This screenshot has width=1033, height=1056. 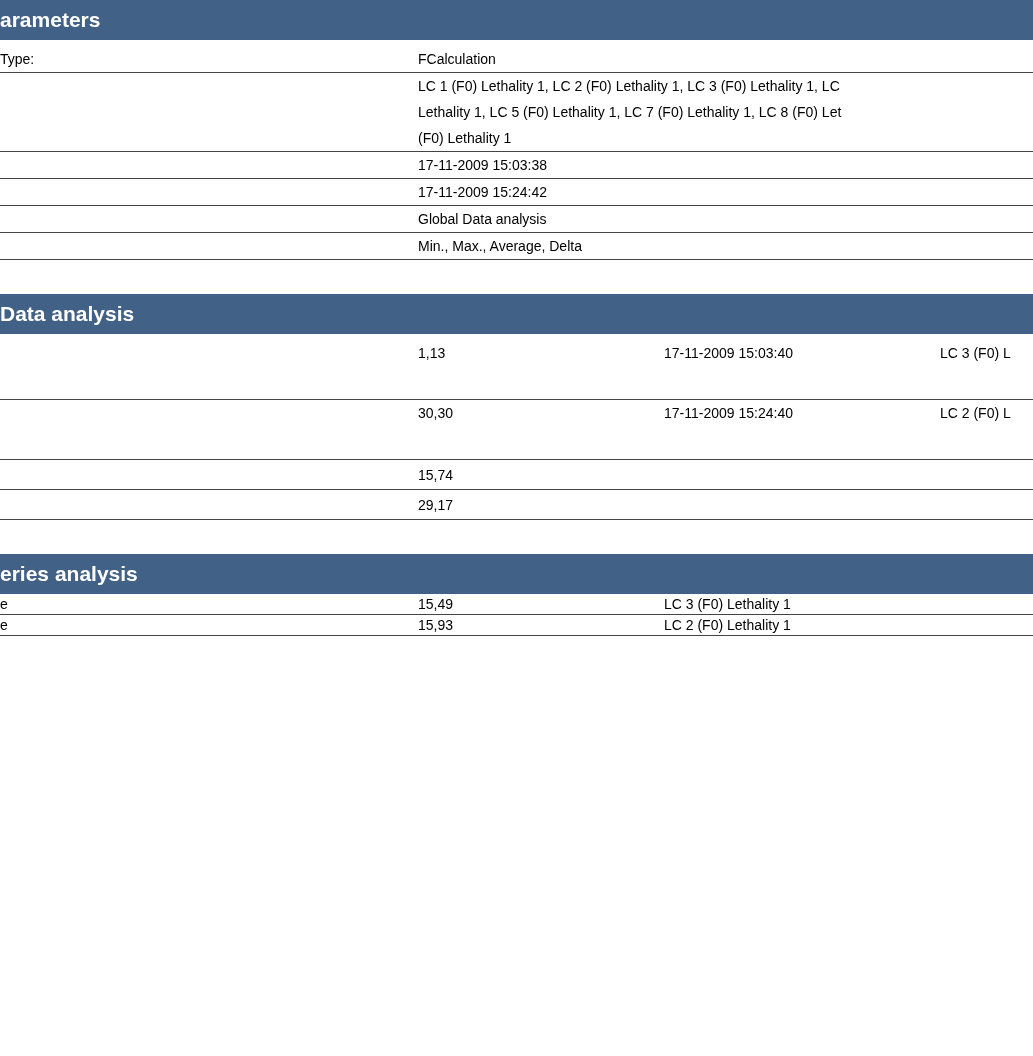 I want to click on parameter-value: (F0) Lethality 1, so click(x=465, y=138).